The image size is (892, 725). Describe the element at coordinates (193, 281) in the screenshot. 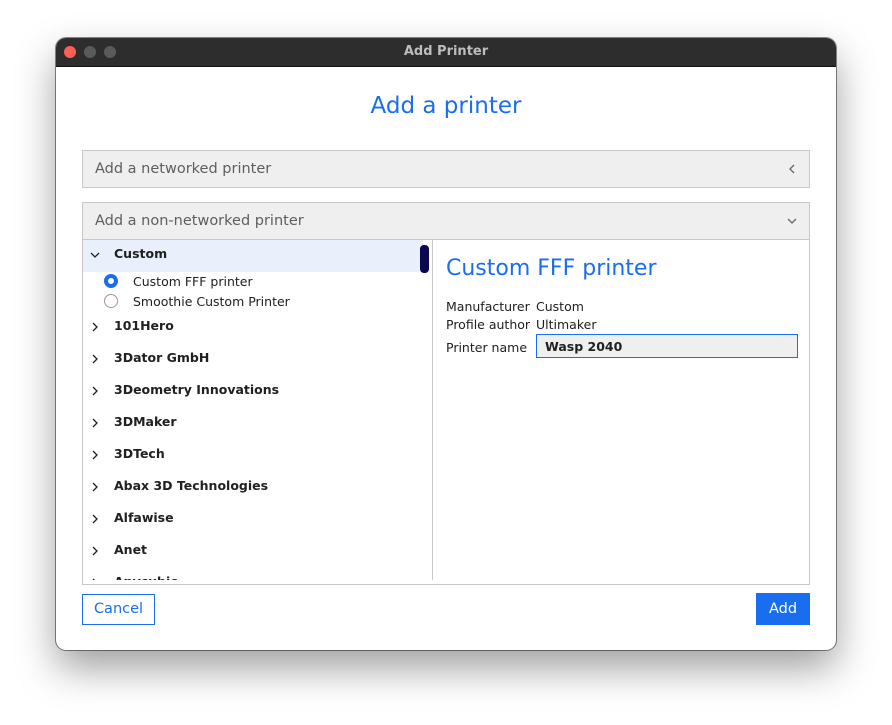

I see `printer-option-label: Custom FFF printer` at that location.